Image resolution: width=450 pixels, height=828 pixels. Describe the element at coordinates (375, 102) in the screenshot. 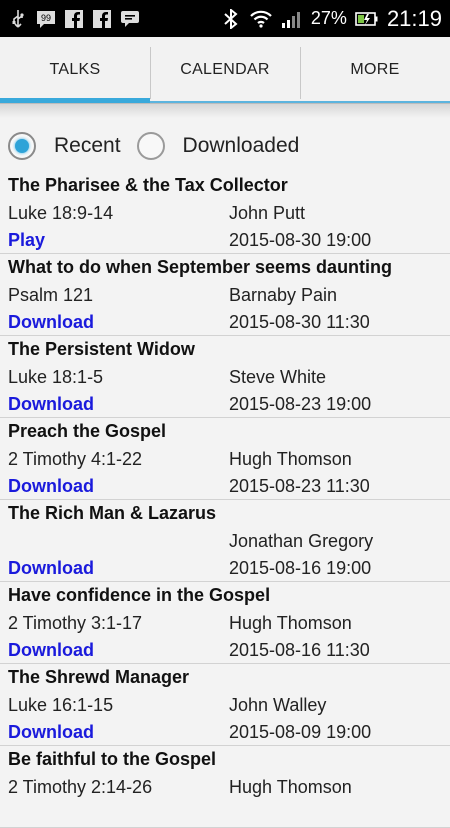

I see `tab-more-indicator` at that location.